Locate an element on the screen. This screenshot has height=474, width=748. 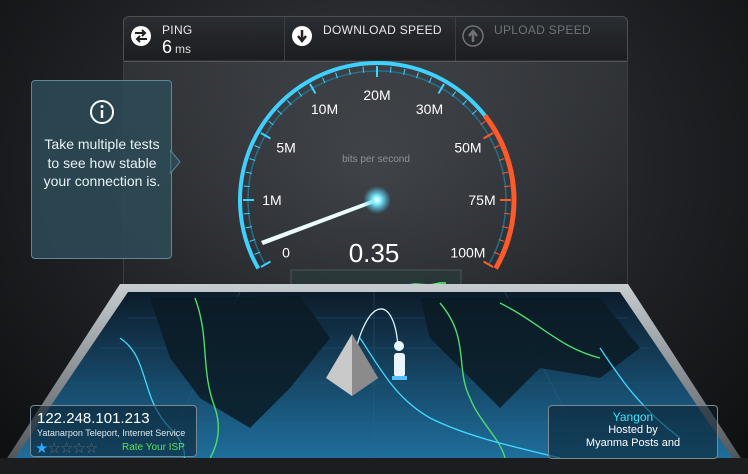
gauge-tick-label: 0 is located at coordinates (286, 253).